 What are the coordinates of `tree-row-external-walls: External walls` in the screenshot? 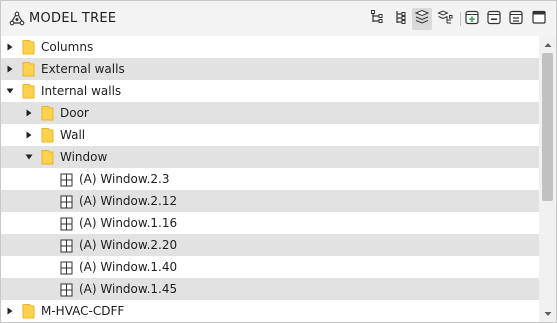 It's located at (270, 69).